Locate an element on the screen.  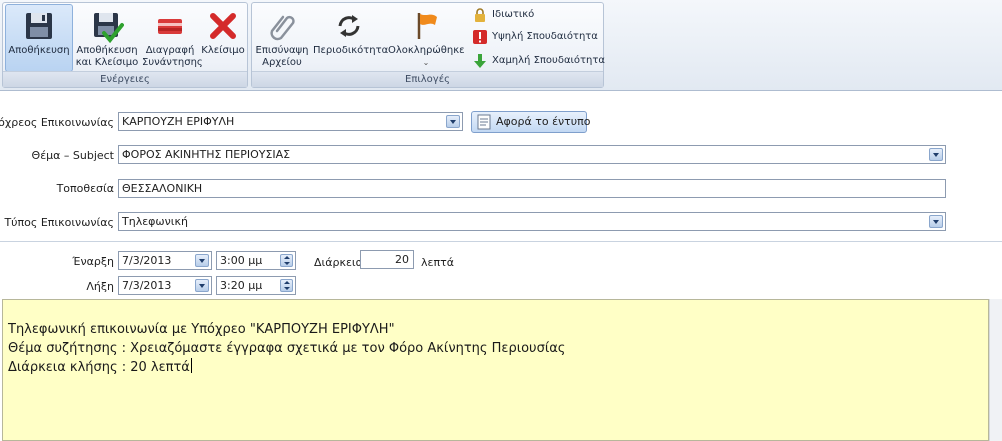
save-button: Αποθήκευση is located at coordinates (39, 38).